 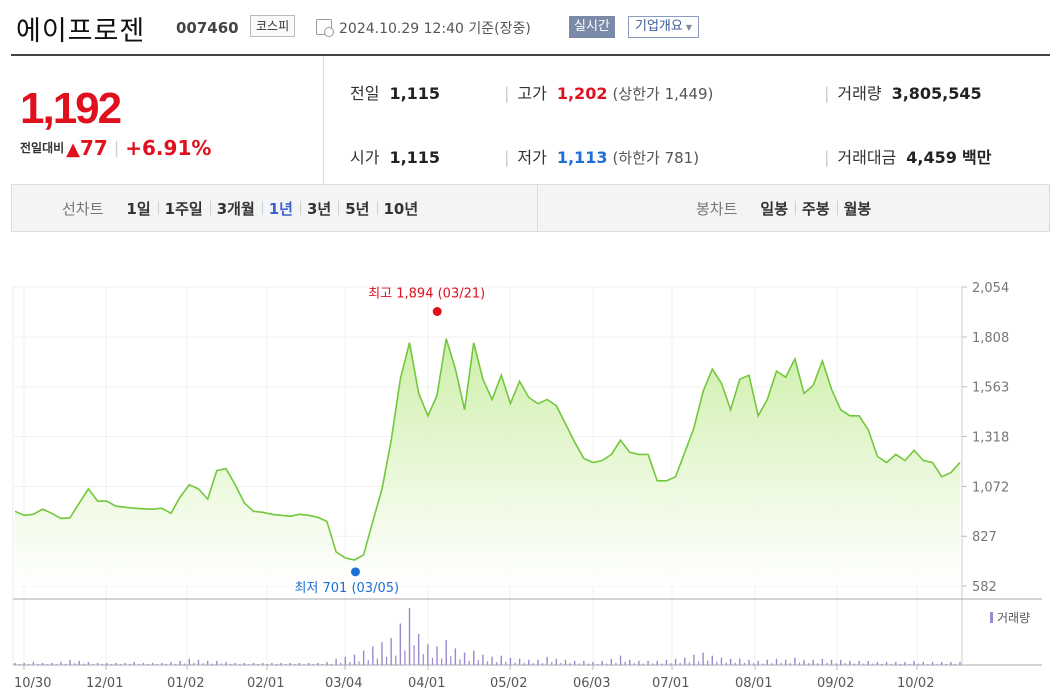 I want to click on current-price: 1,192, so click(x=71, y=108).